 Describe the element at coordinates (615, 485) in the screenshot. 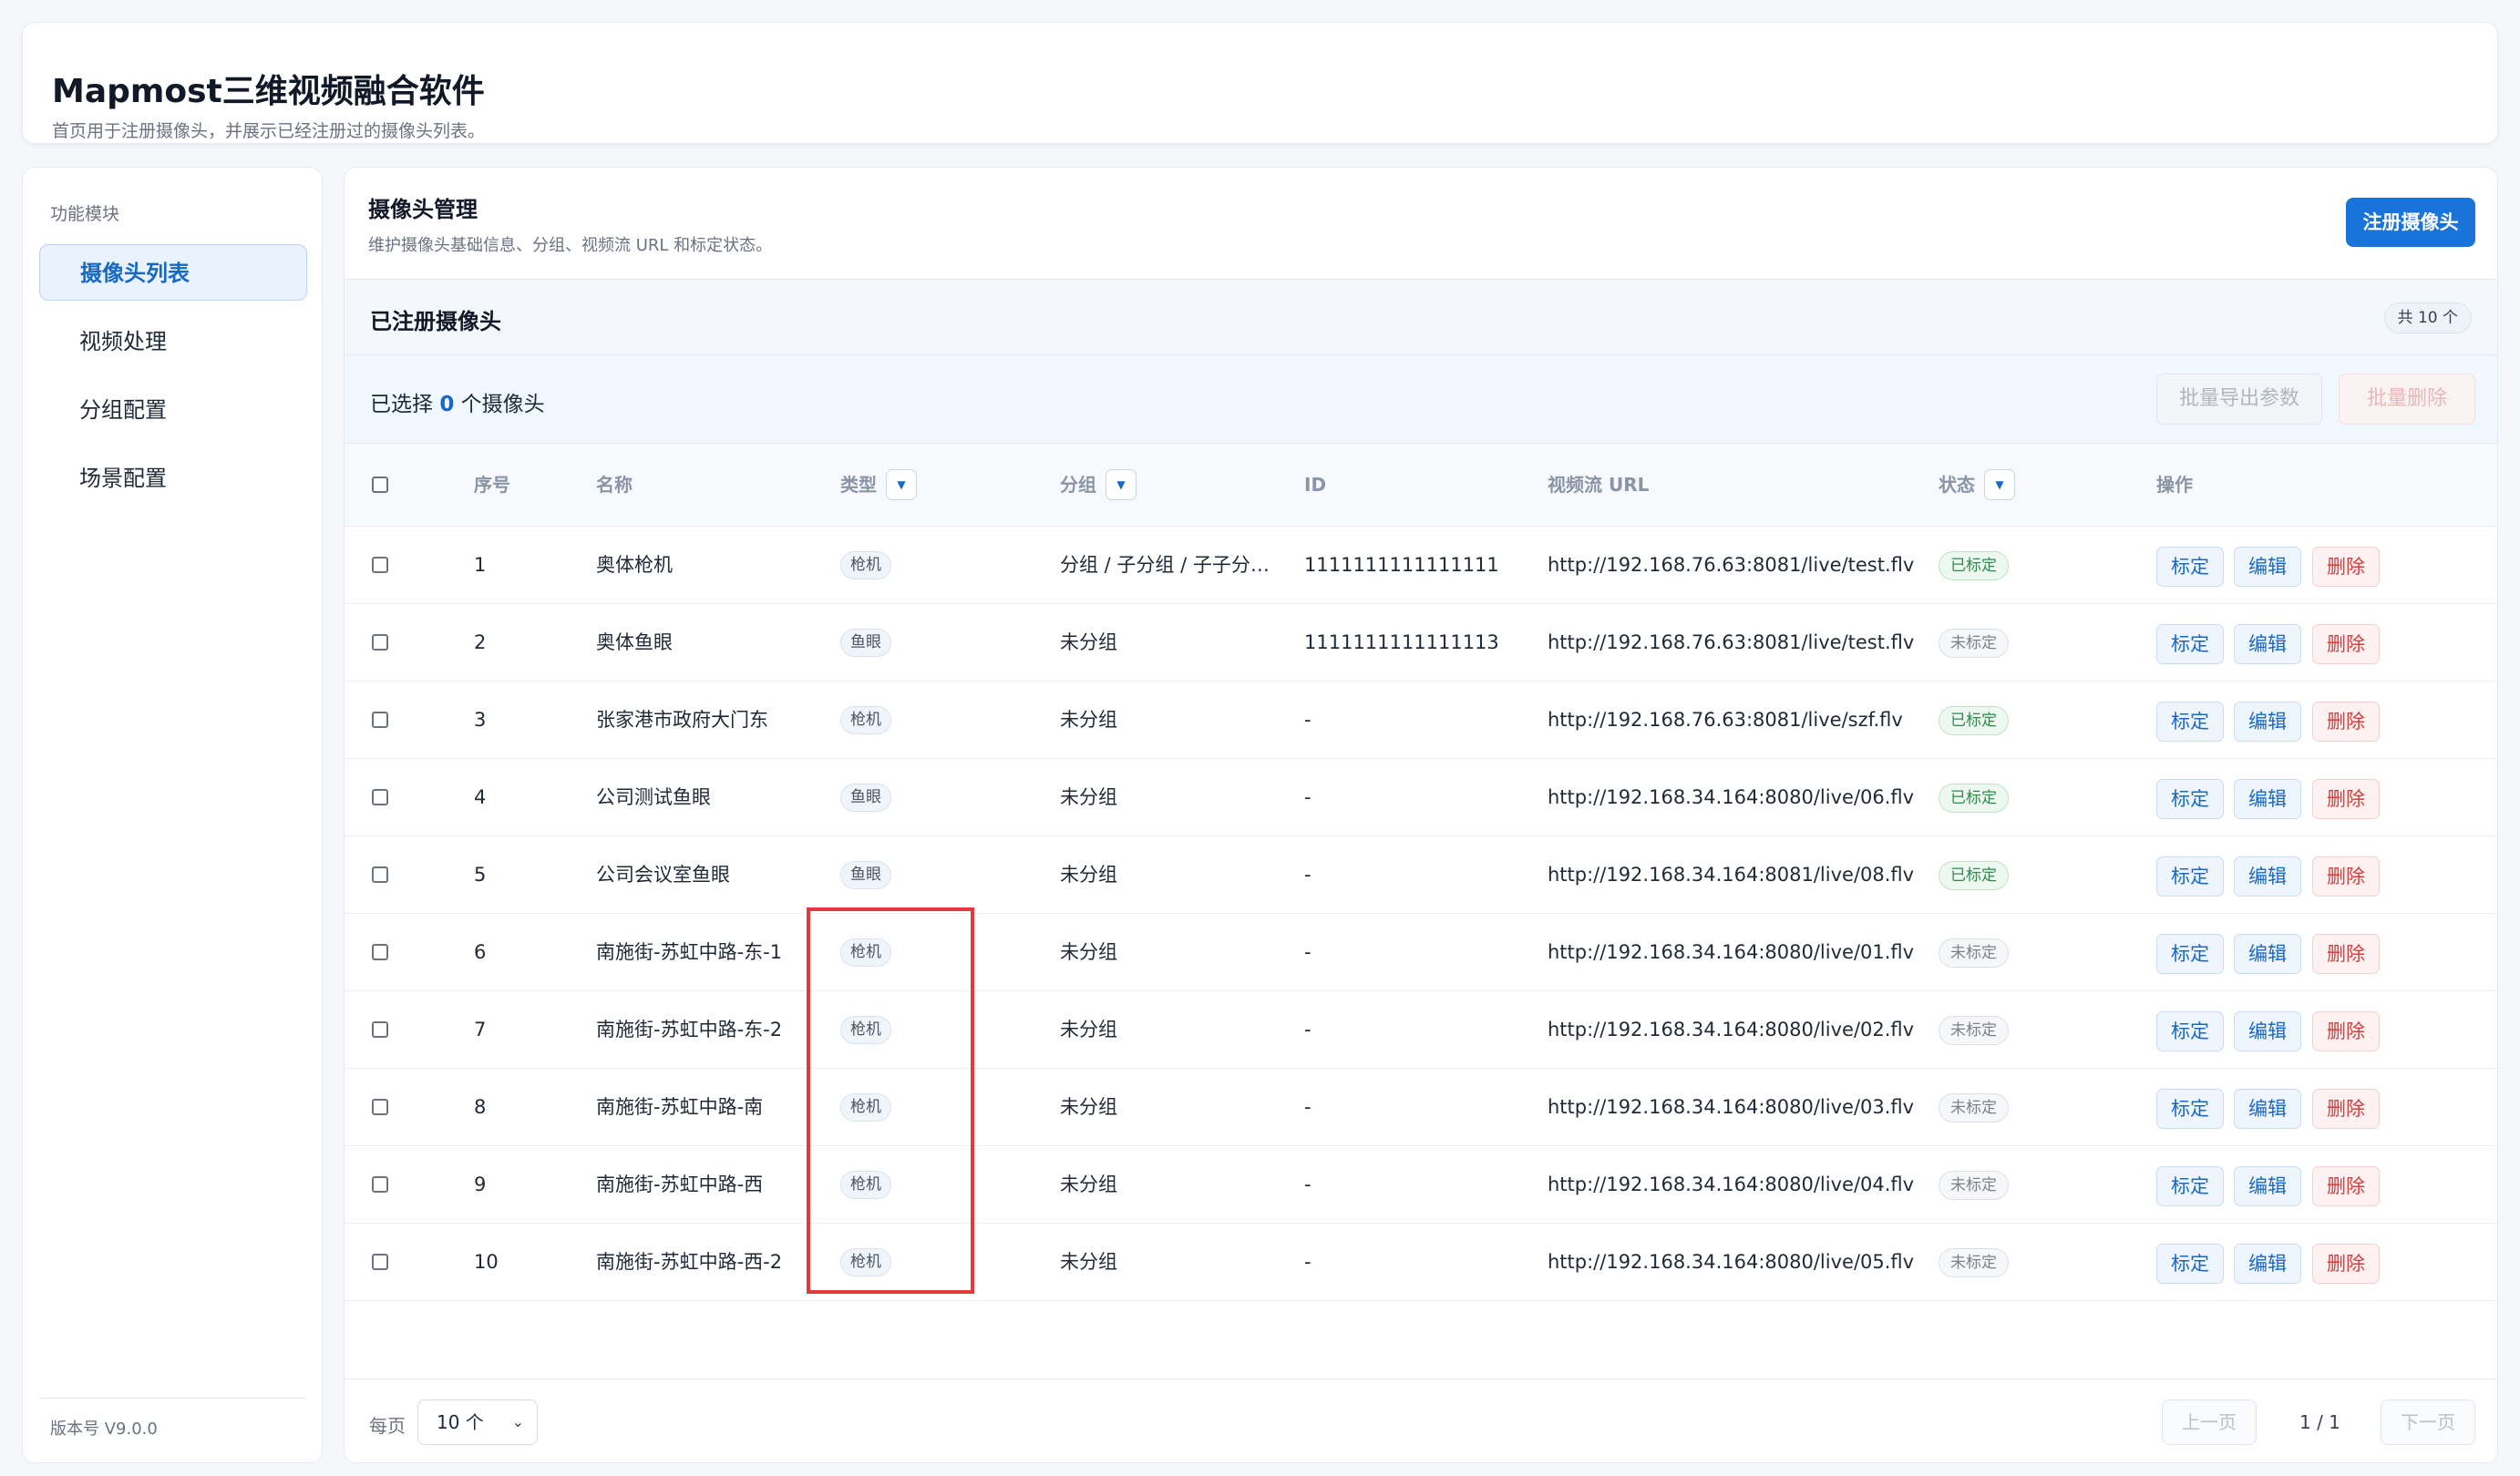

I see `header-name: 名称` at that location.